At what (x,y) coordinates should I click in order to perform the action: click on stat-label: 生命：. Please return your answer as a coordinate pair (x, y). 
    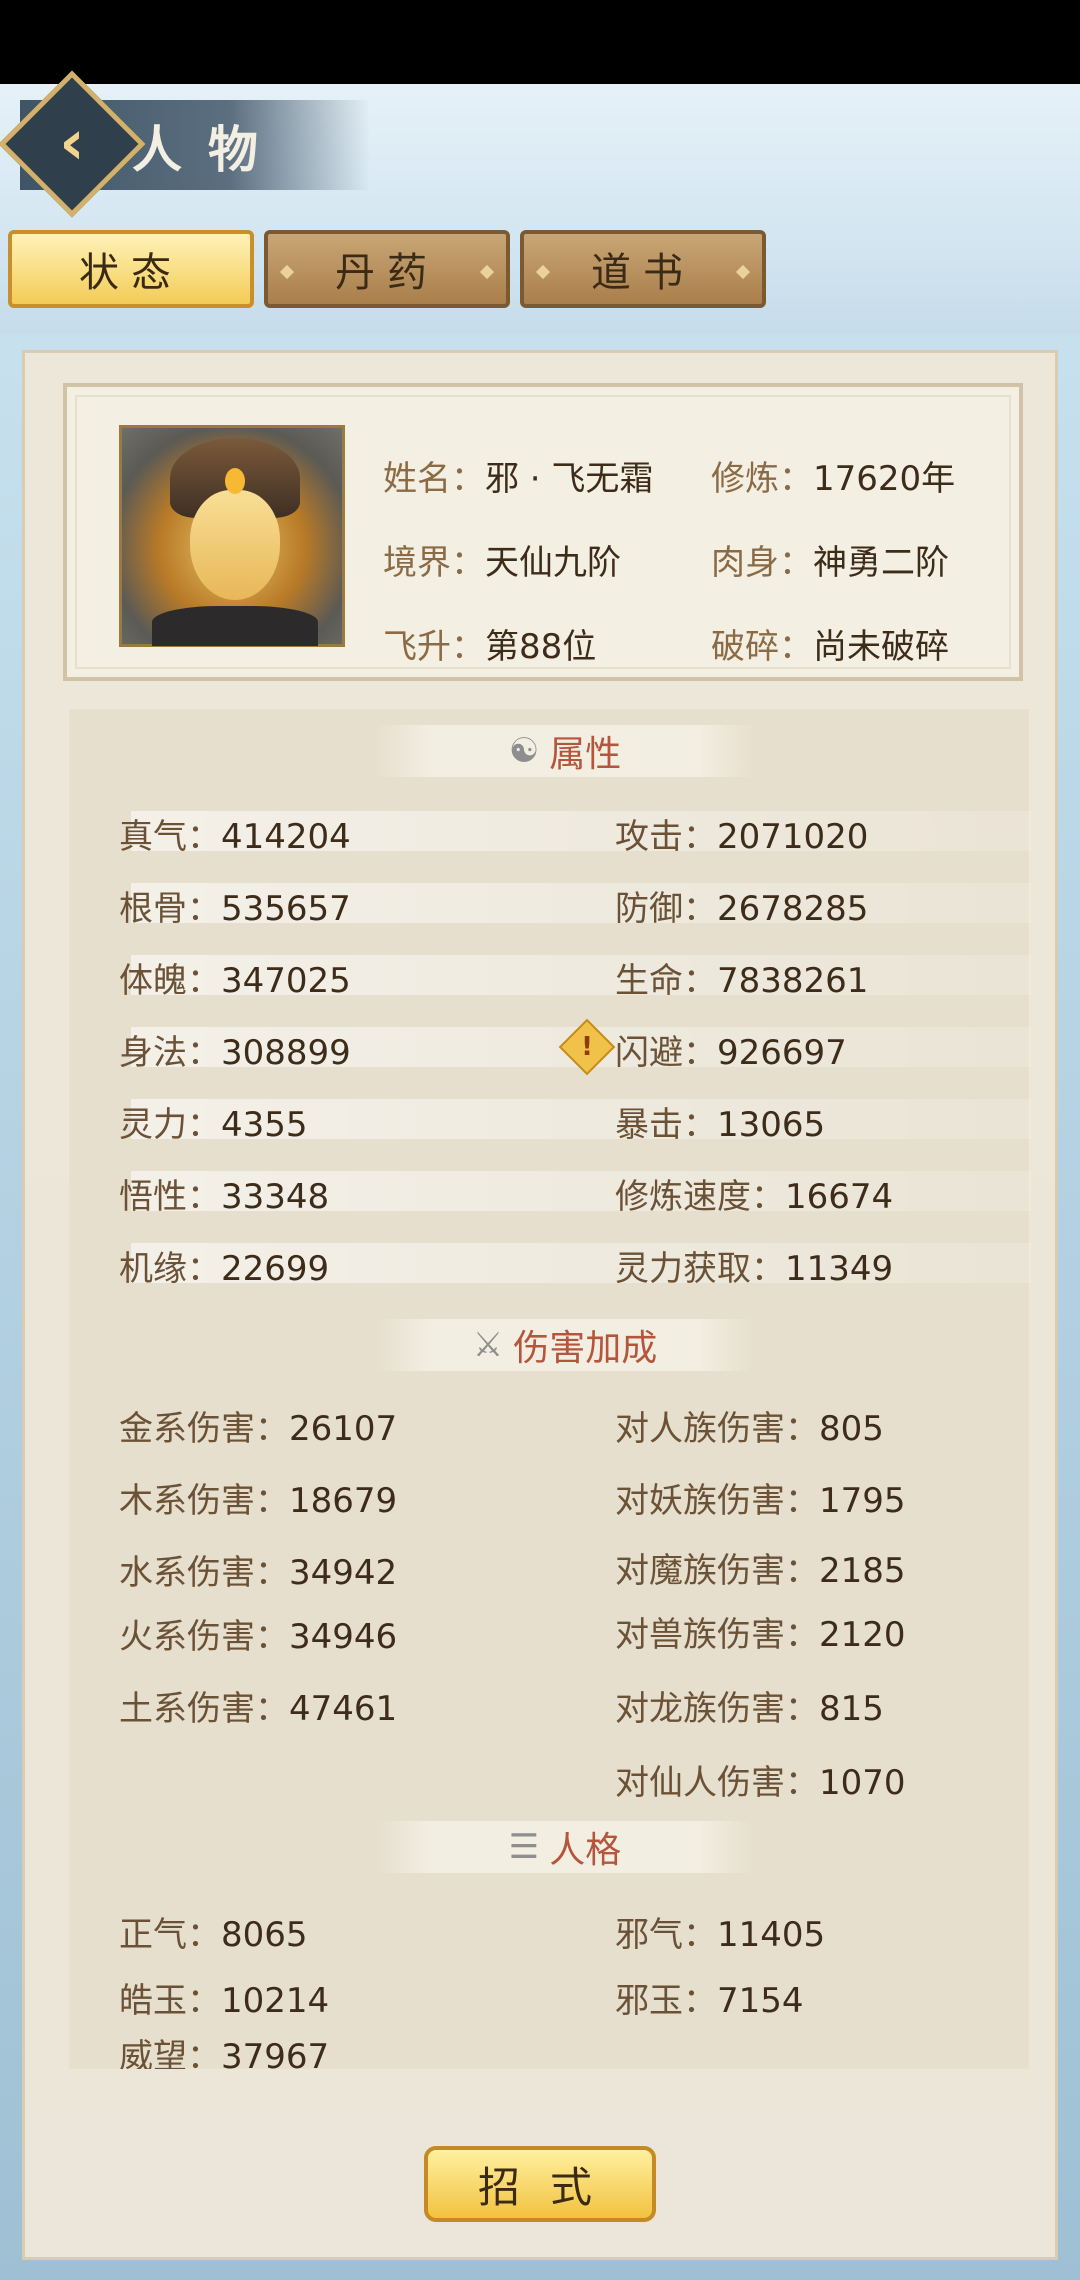
    Looking at the image, I should click on (666, 981).